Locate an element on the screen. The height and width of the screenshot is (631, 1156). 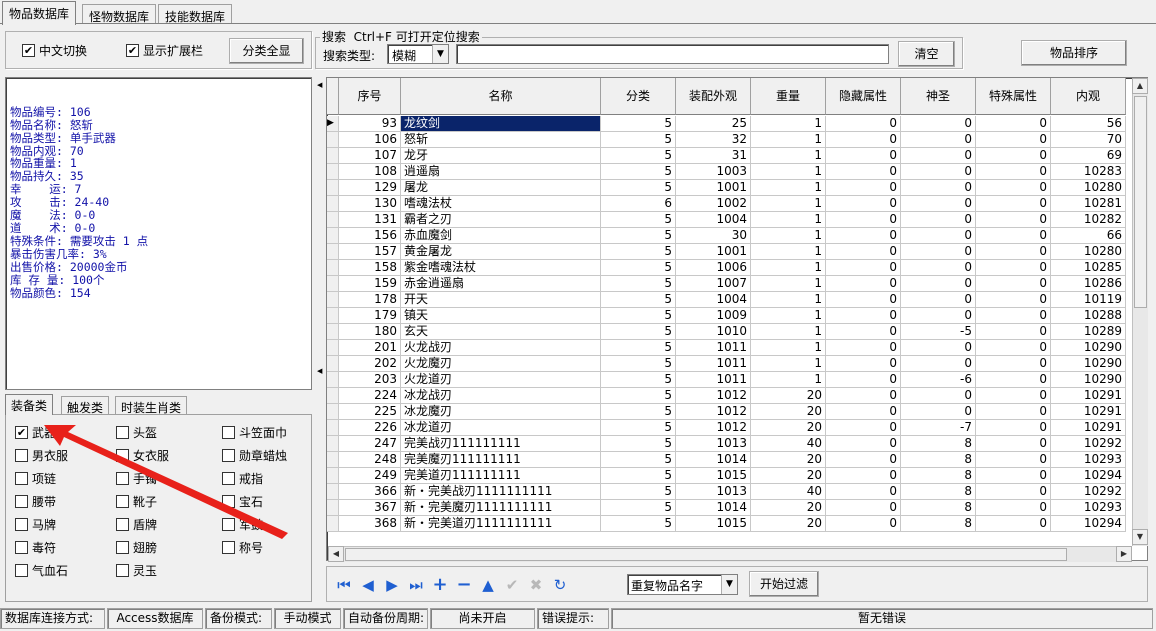
table-cell: 10290 is located at coordinates (1088, 364).